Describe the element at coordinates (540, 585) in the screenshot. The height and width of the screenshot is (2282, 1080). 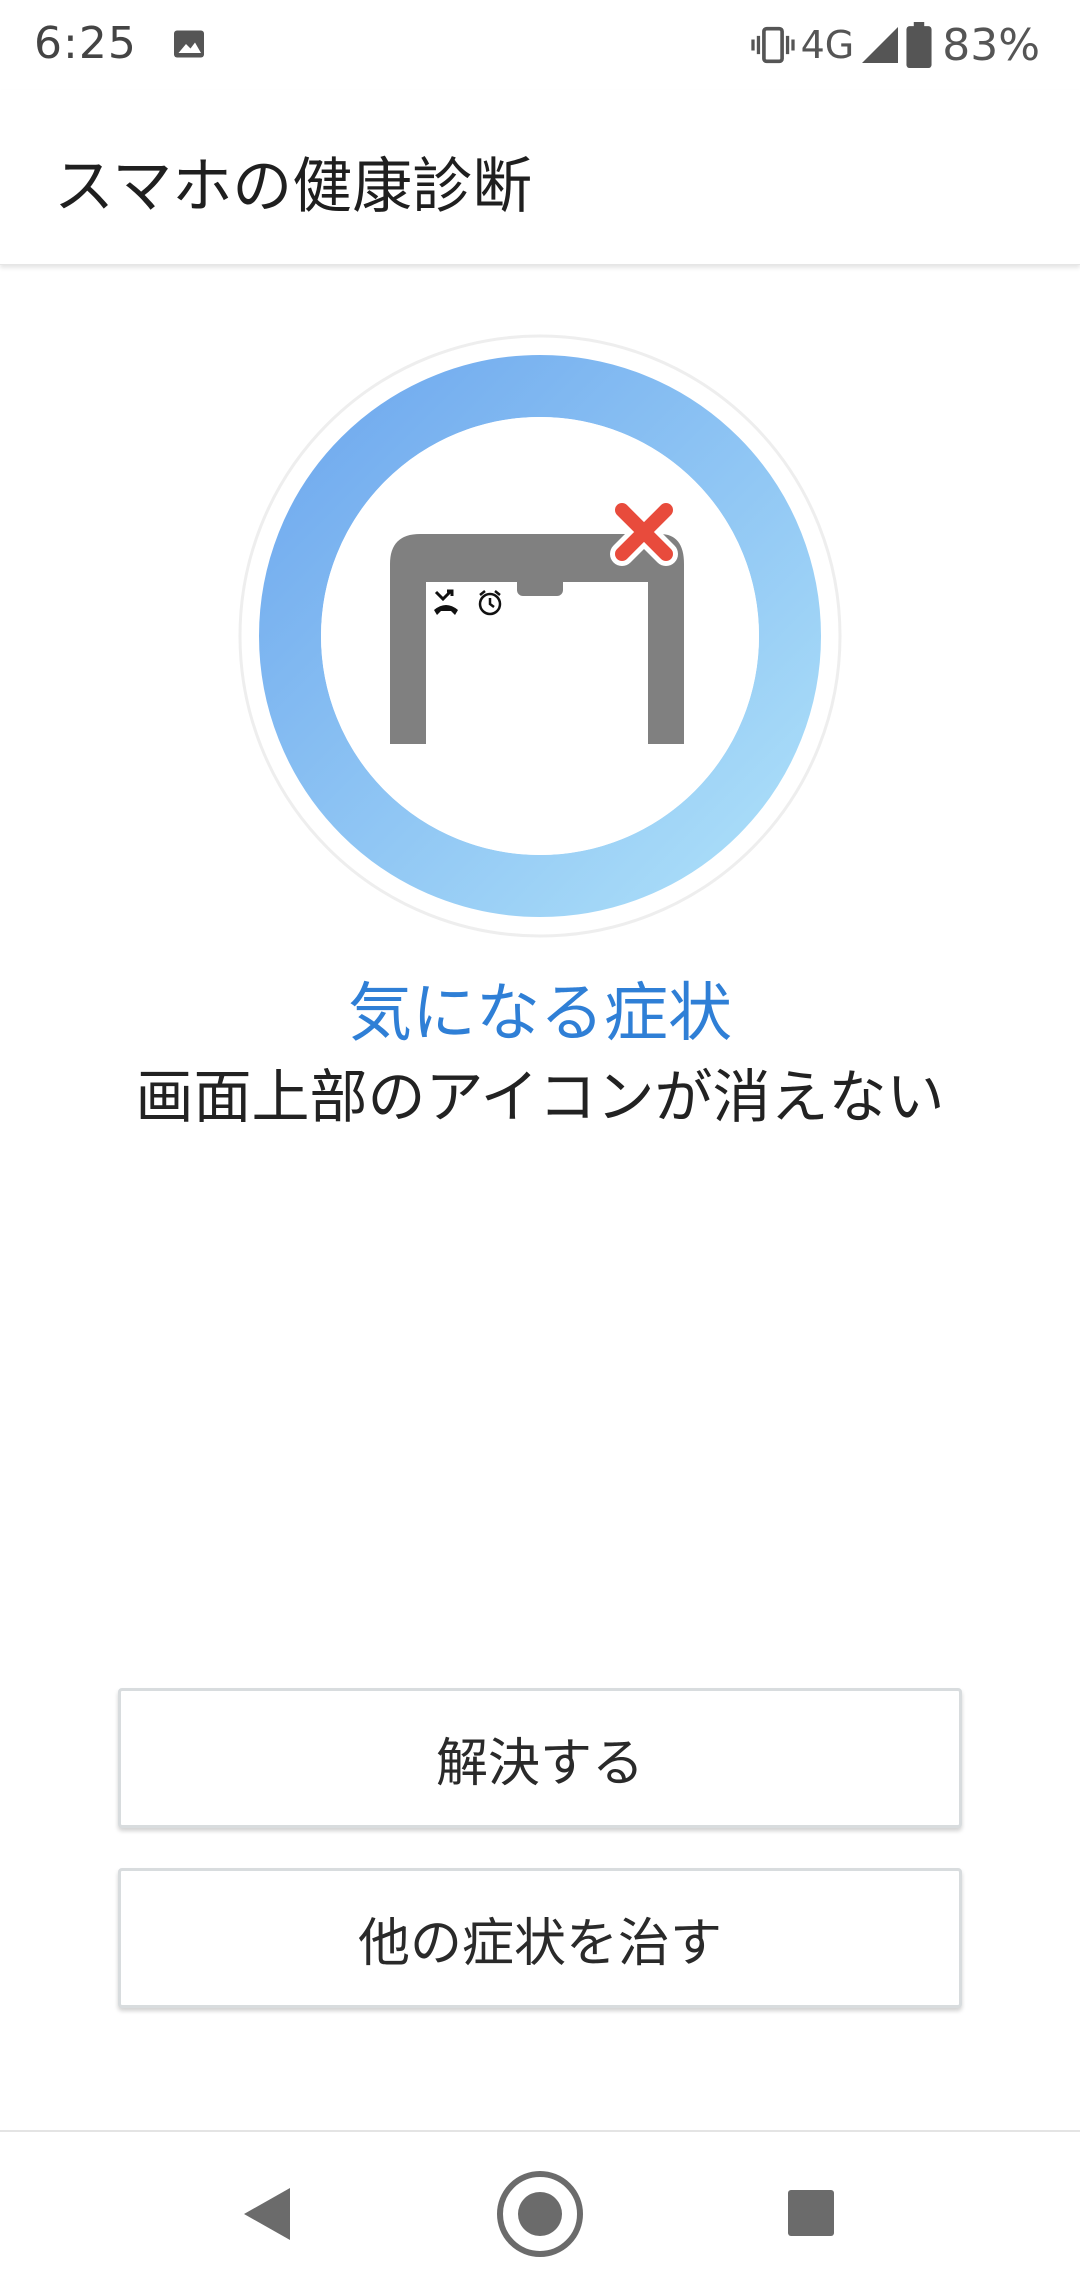
I see `phone-notch` at that location.